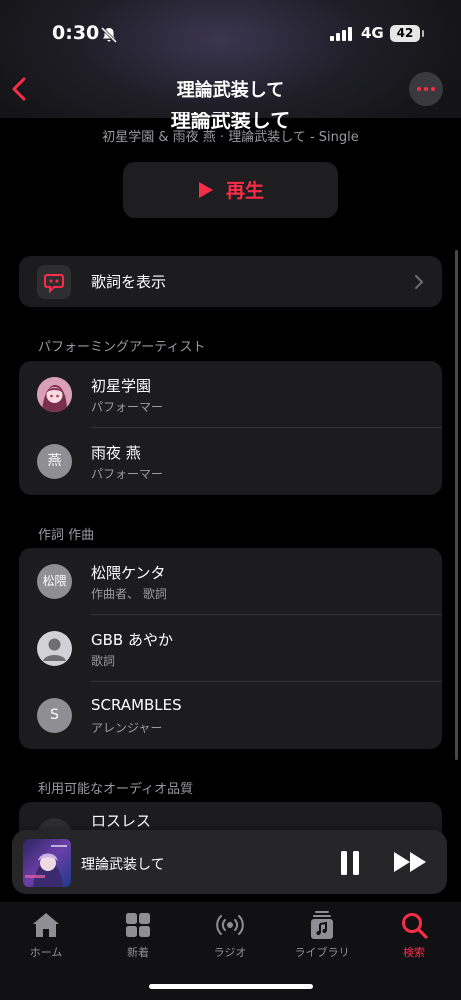 The width and height of the screenshot is (461, 1000). What do you see at coordinates (54, 461) in the screenshot?
I see `avatar: 燕` at bounding box center [54, 461].